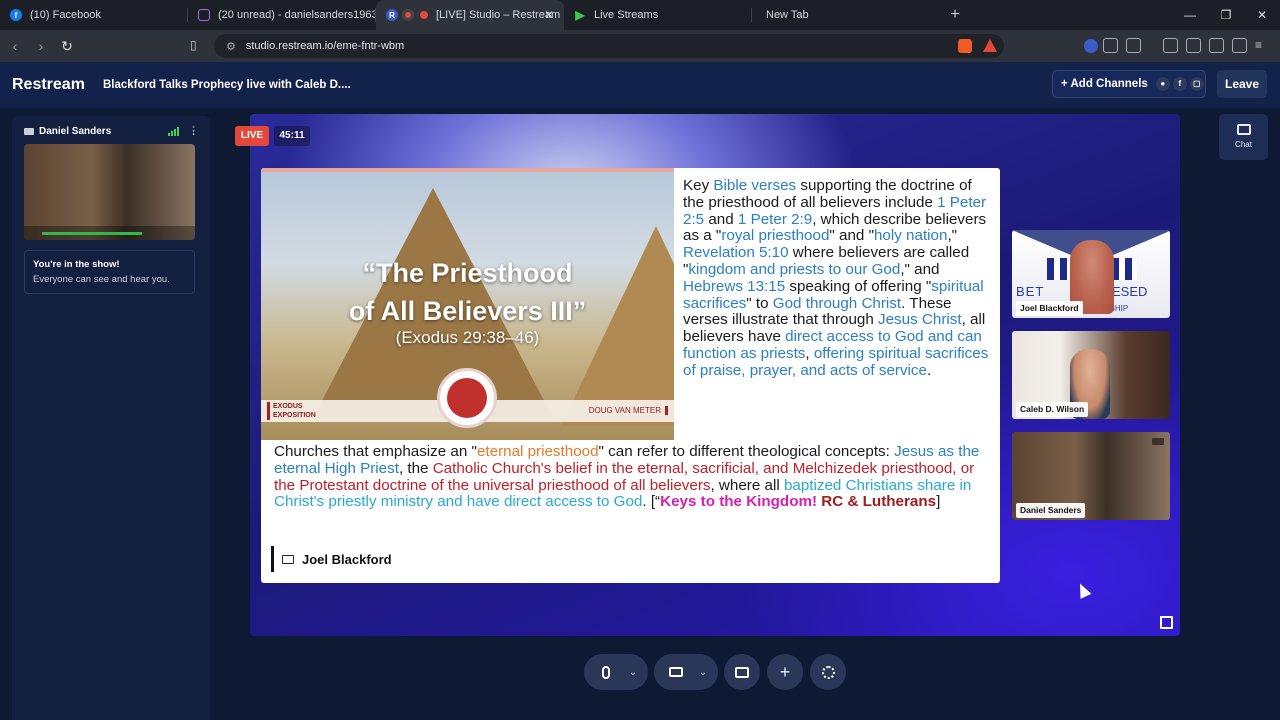  What do you see at coordinates (1216, 45) in the screenshot?
I see `leo-ai-icon` at bounding box center [1216, 45].